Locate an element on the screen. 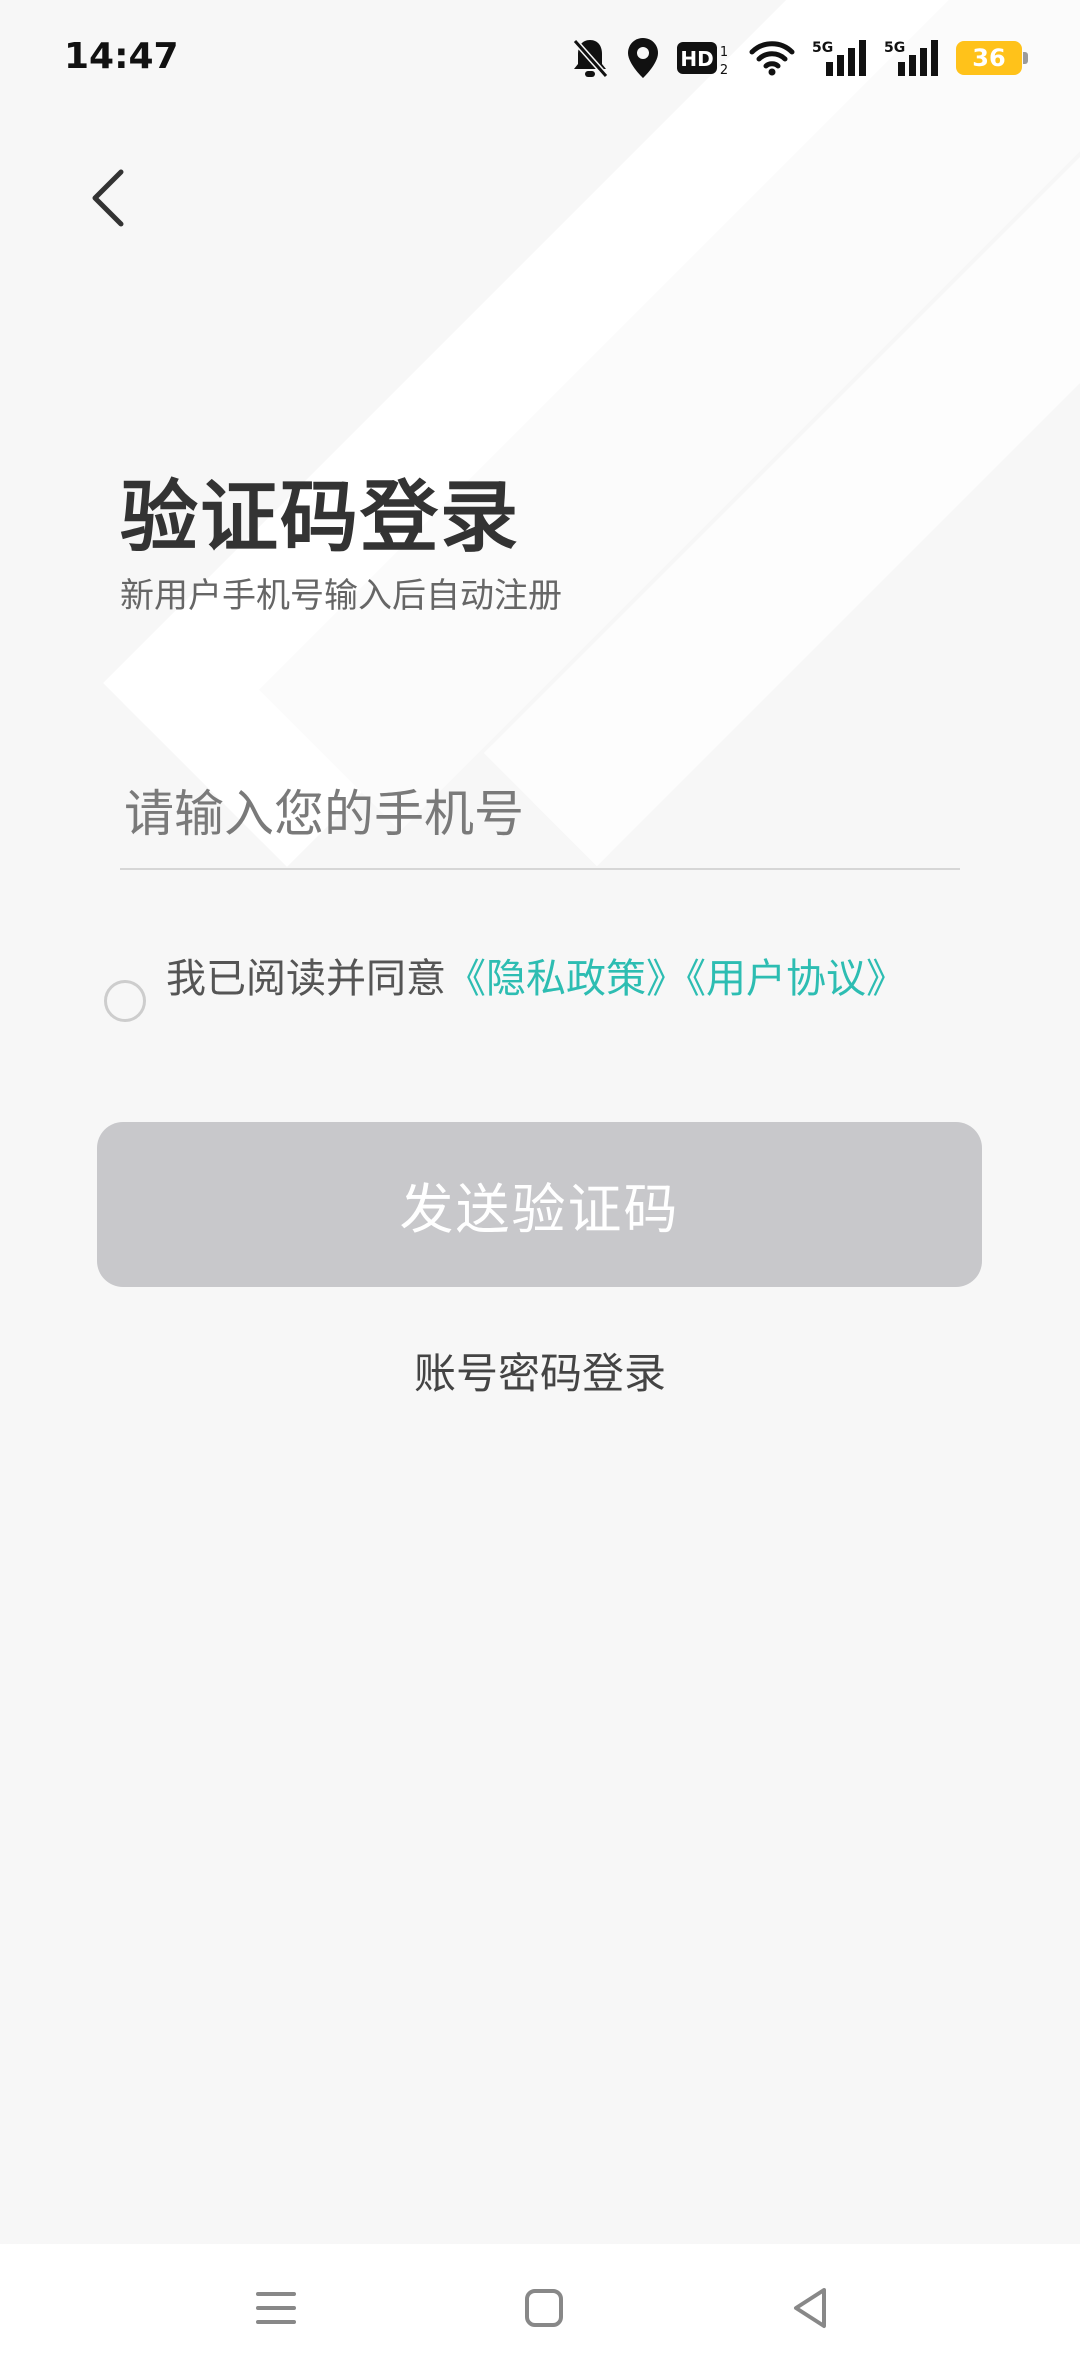 Image resolution: width=1080 pixels, height=2376 pixels. svg-text: HD is located at coordinates (696, 59).